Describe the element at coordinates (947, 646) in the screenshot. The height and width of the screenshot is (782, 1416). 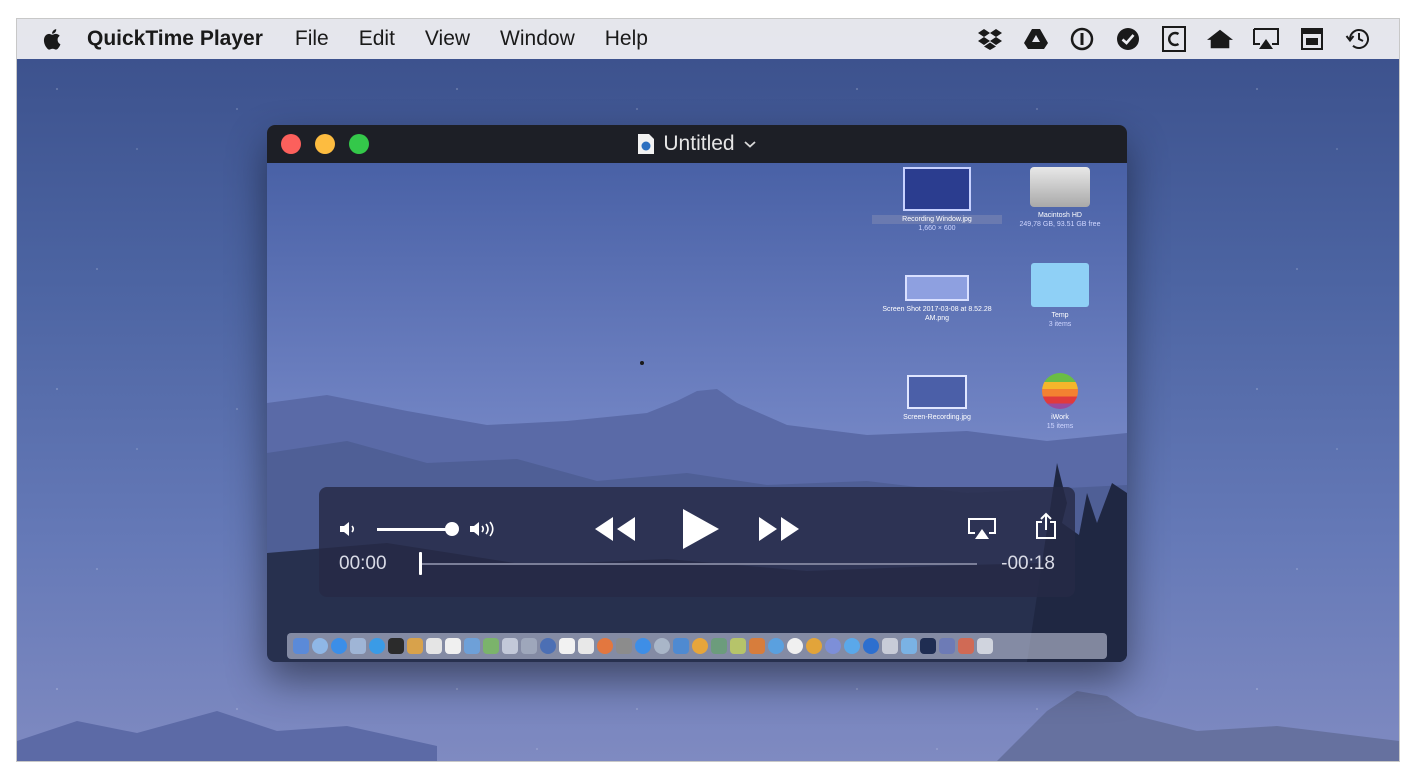
I see `documents-folder-icon` at that location.